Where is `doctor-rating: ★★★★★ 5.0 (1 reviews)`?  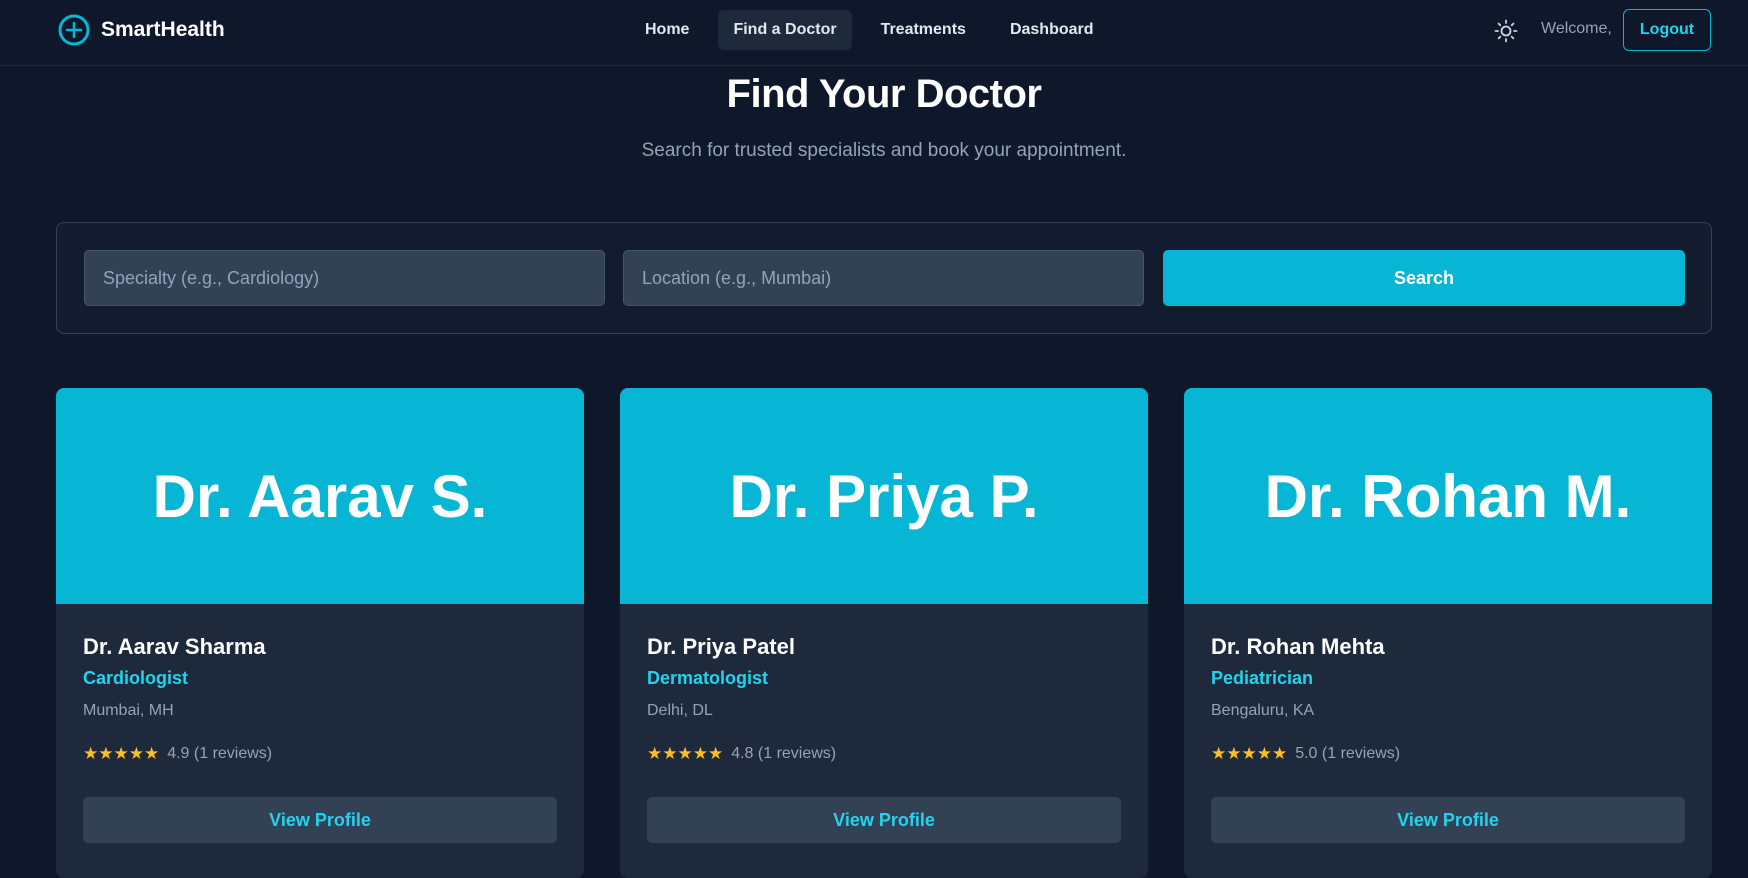 doctor-rating: ★★★★★ 5.0 (1 reviews) is located at coordinates (1305, 754).